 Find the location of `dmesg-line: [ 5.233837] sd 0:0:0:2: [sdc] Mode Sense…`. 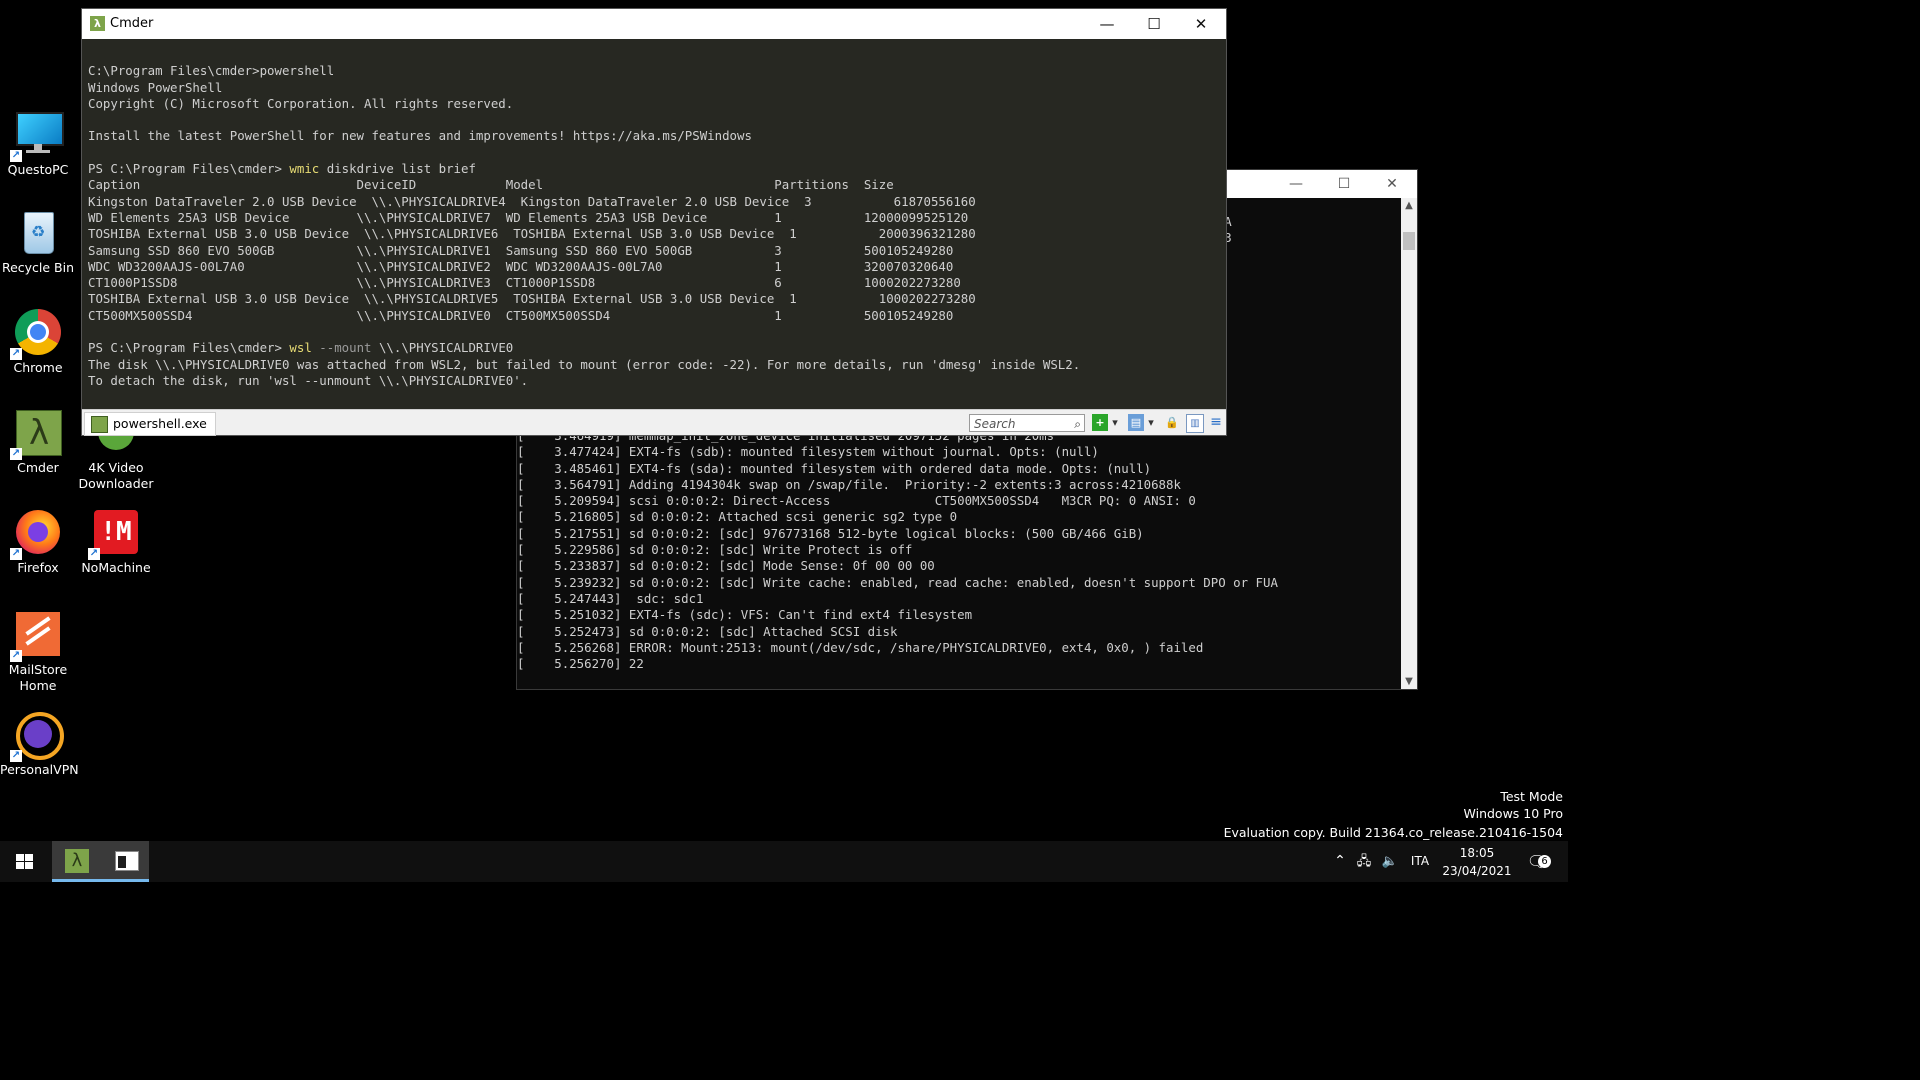

dmesg-line: [ 5.233837] sd 0:0:0:2: [sdc] Mode Sense… is located at coordinates (897, 566).